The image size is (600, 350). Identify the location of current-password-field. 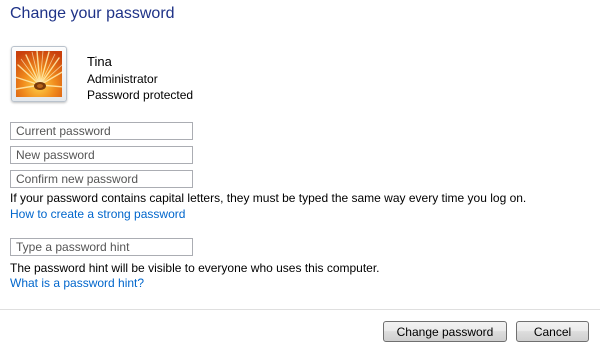
(101, 131).